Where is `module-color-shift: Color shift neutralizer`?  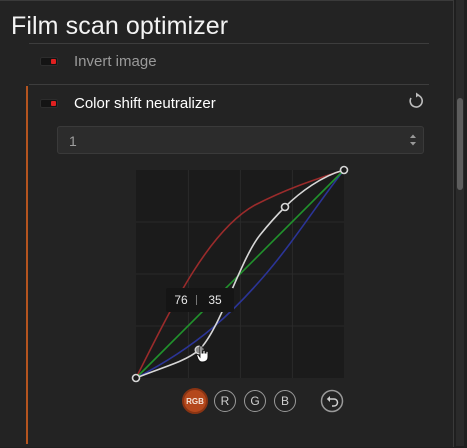
module-color-shift: Color shift neutralizer is located at coordinates (128, 103).